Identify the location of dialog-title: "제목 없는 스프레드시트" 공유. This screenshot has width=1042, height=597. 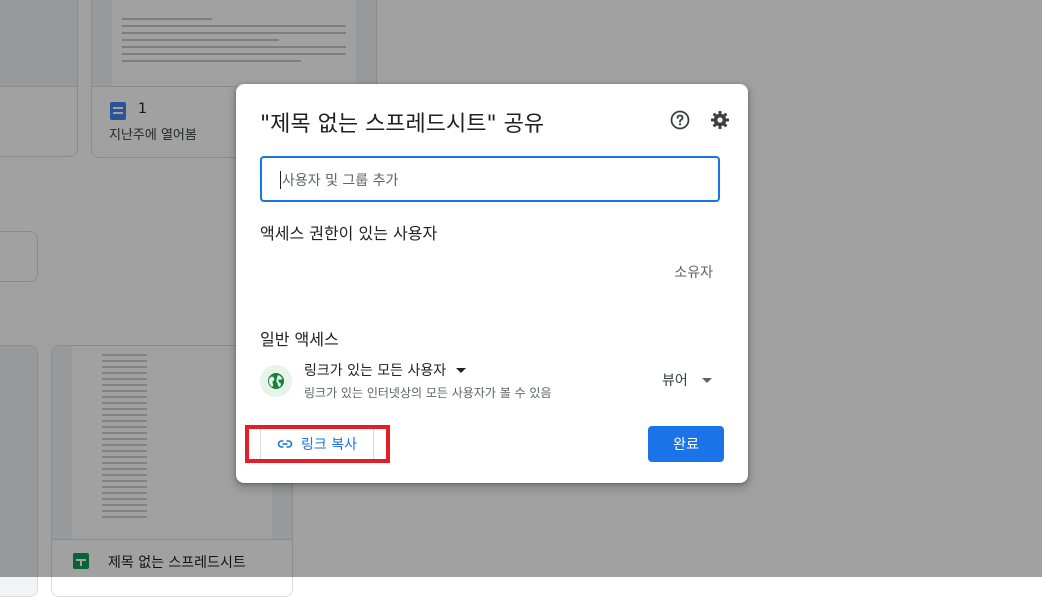
(402, 124).